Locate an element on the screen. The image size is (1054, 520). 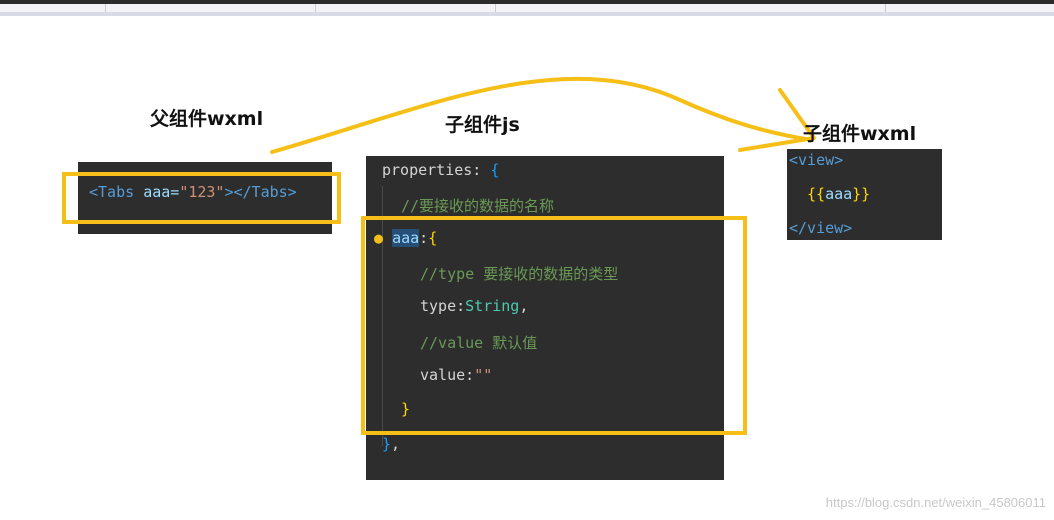
mustache-open: {{ is located at coordinates (816, 194).